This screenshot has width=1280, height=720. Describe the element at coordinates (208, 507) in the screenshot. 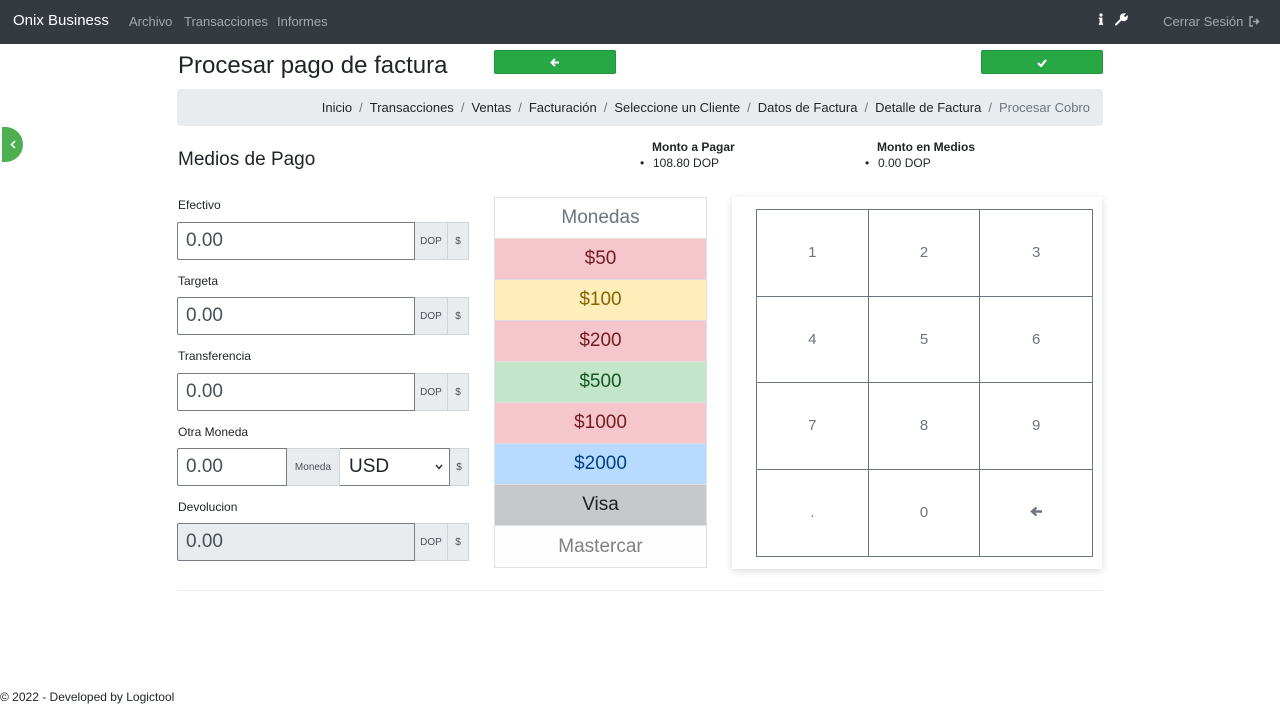

I see `devolucion-label: Devolucion` at that location.